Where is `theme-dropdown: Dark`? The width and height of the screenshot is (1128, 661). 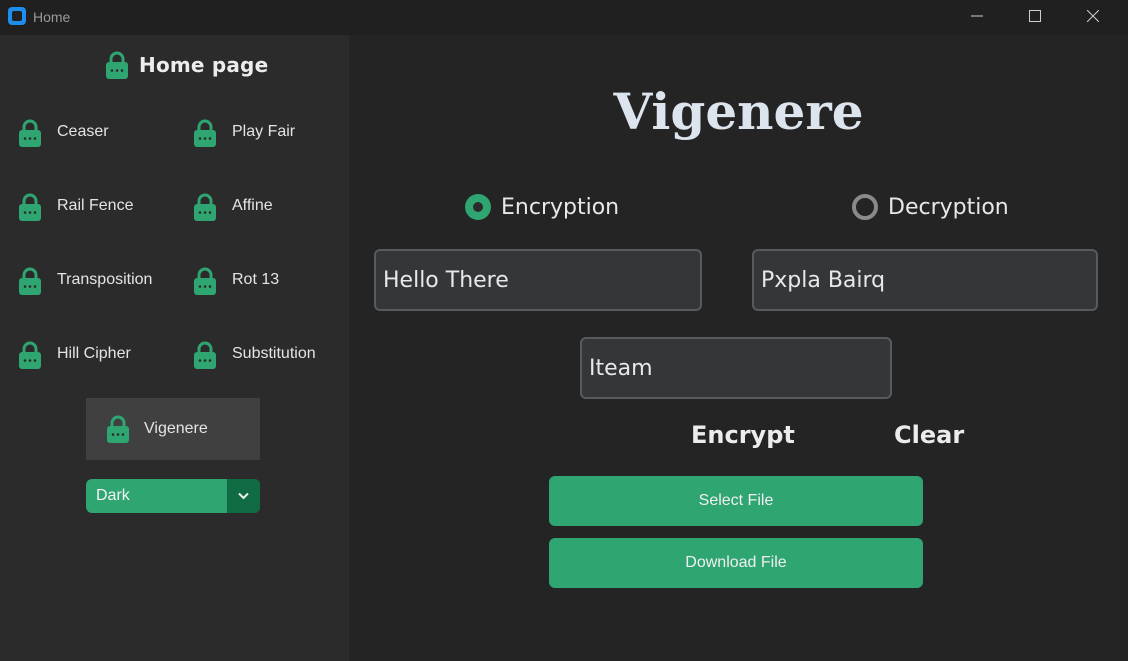 theme-dropdown: Dark is located at coordinates (173, 496).